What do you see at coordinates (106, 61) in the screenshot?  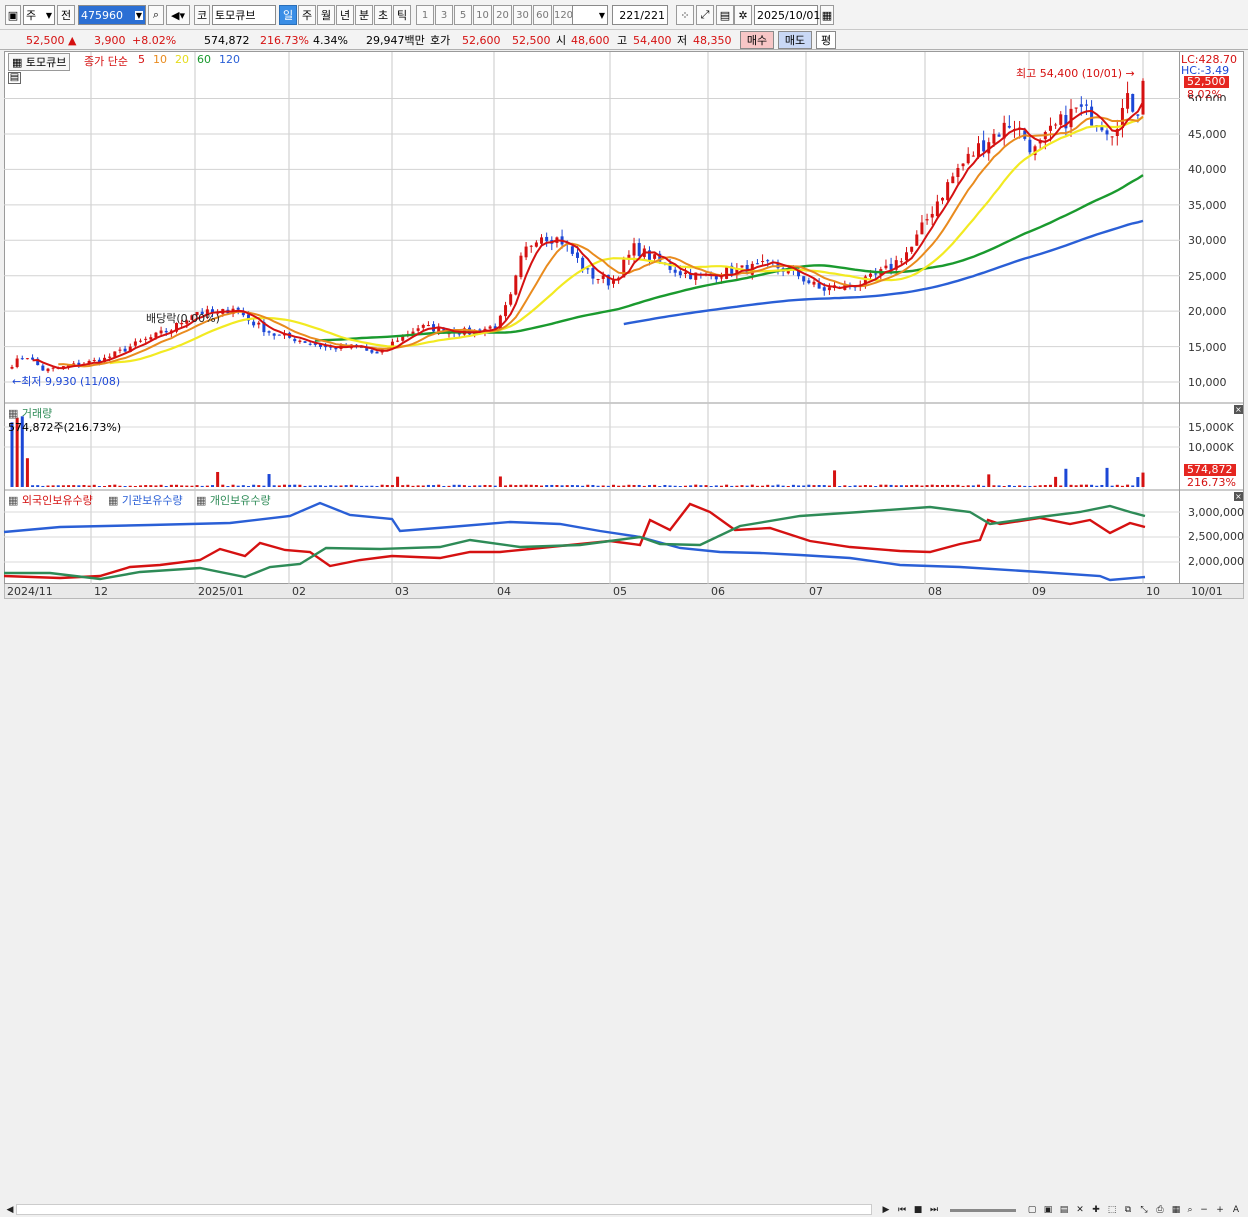 I see `ma-title: 종가 단순` at bounding box center [106, 61].